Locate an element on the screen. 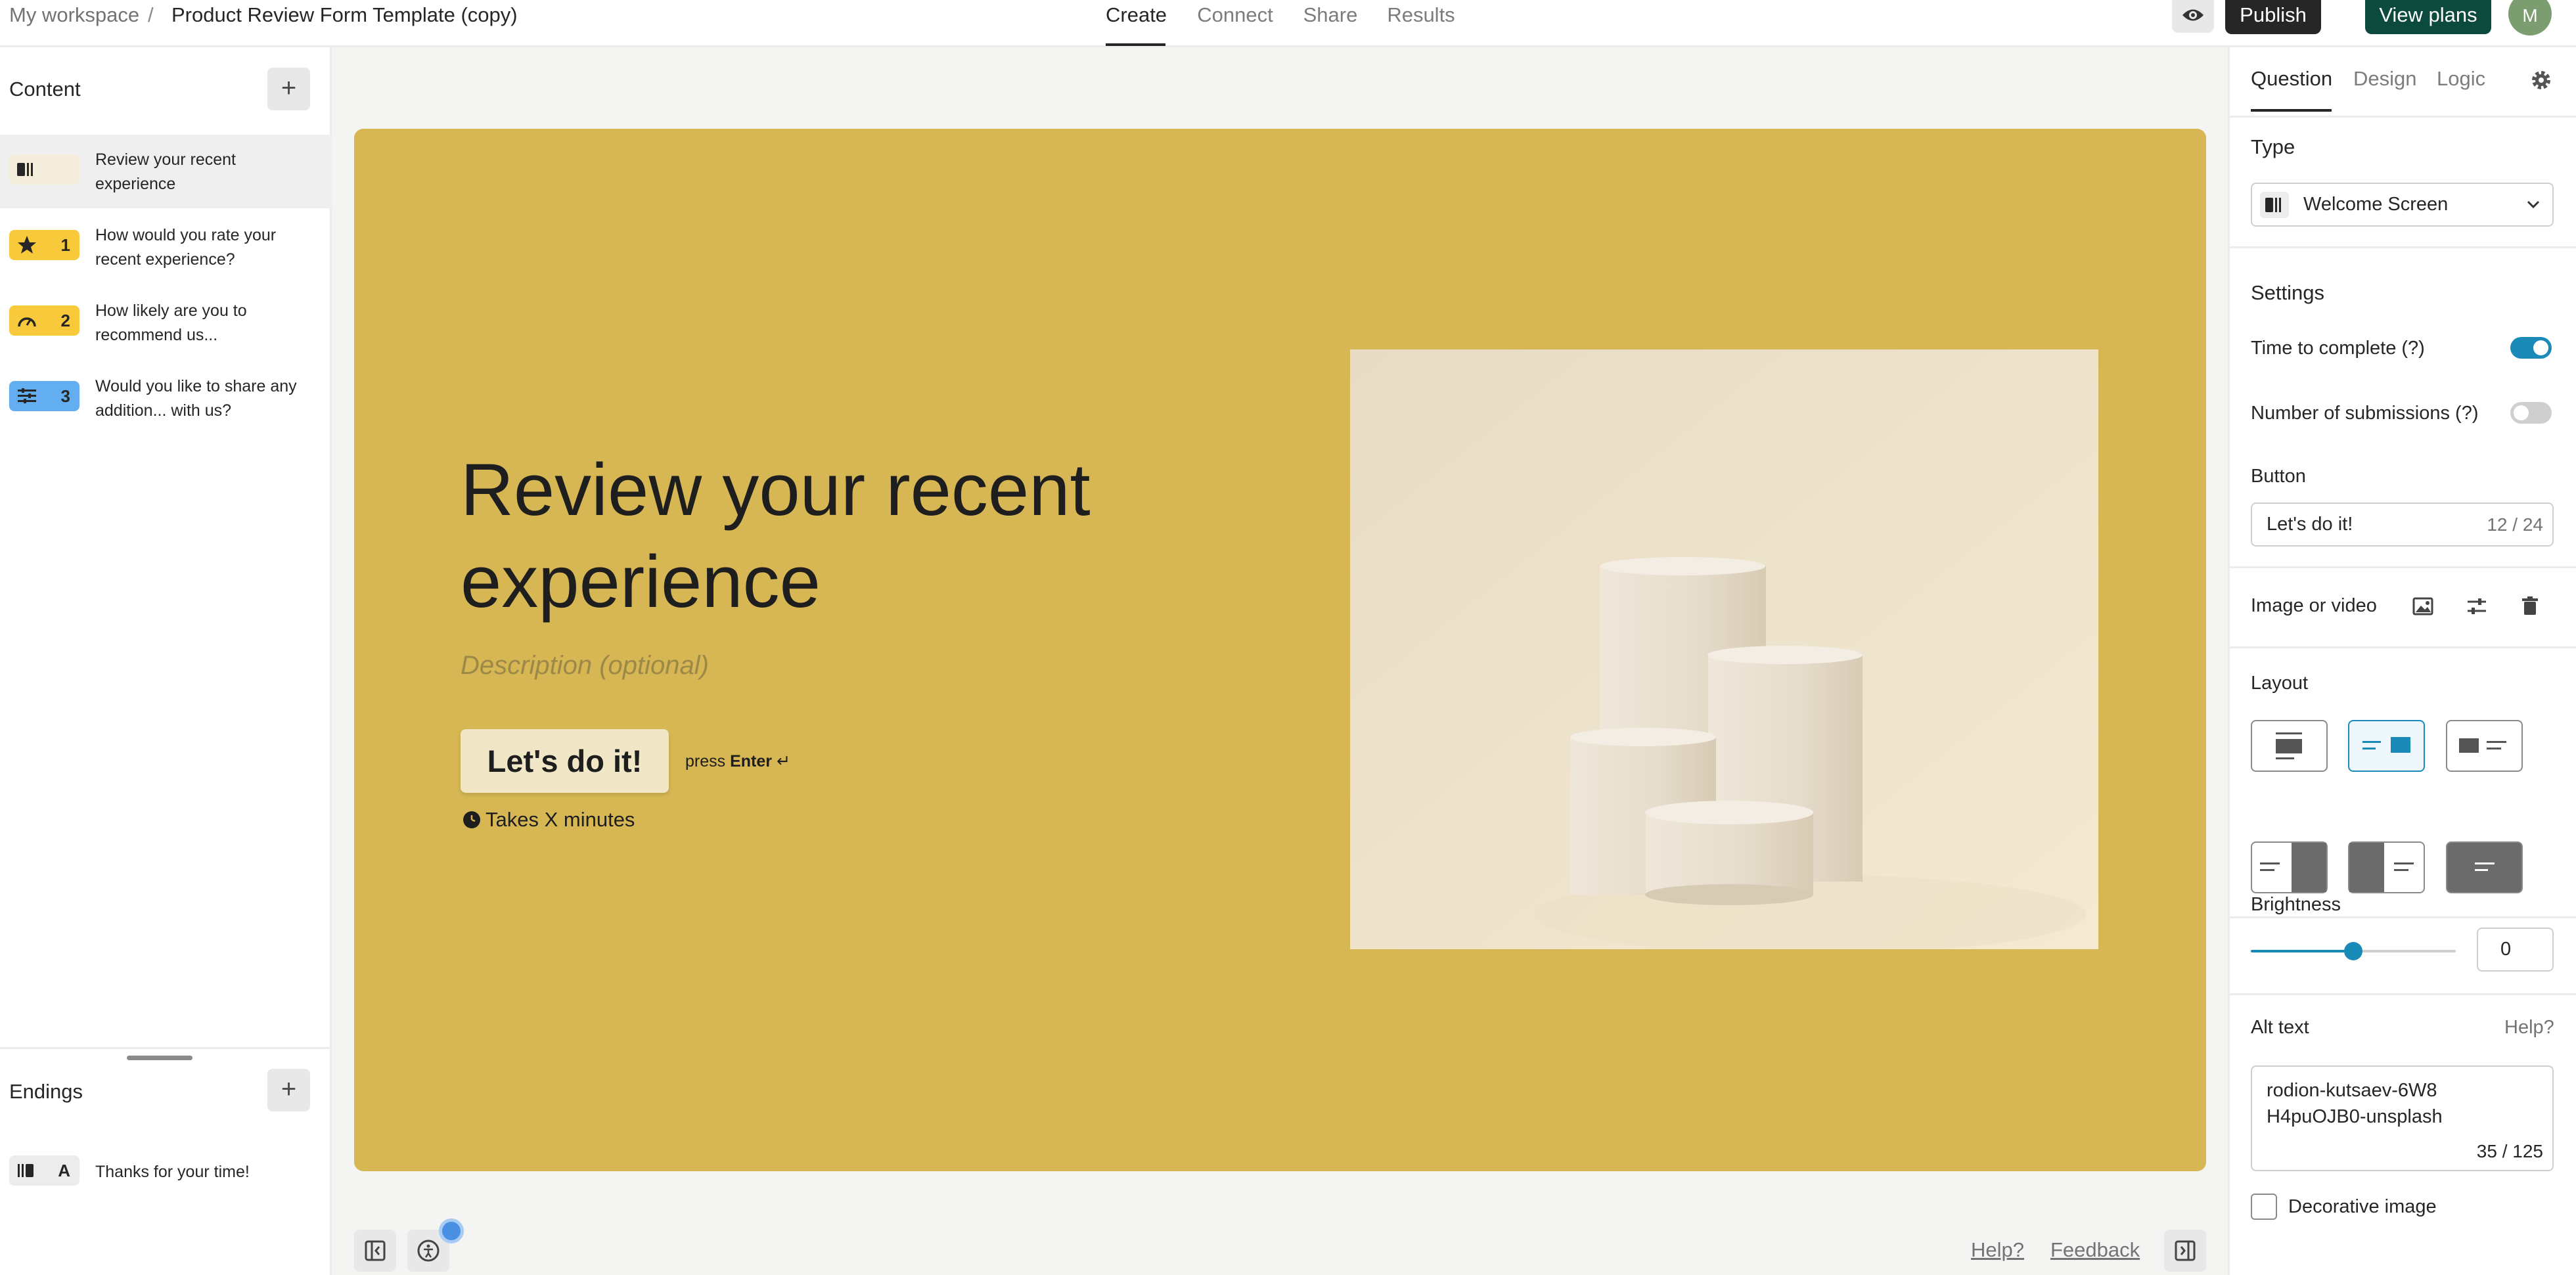 The image size is (2576, 1275). layout-fill-right-icon is located at coordinates (2293, 867).